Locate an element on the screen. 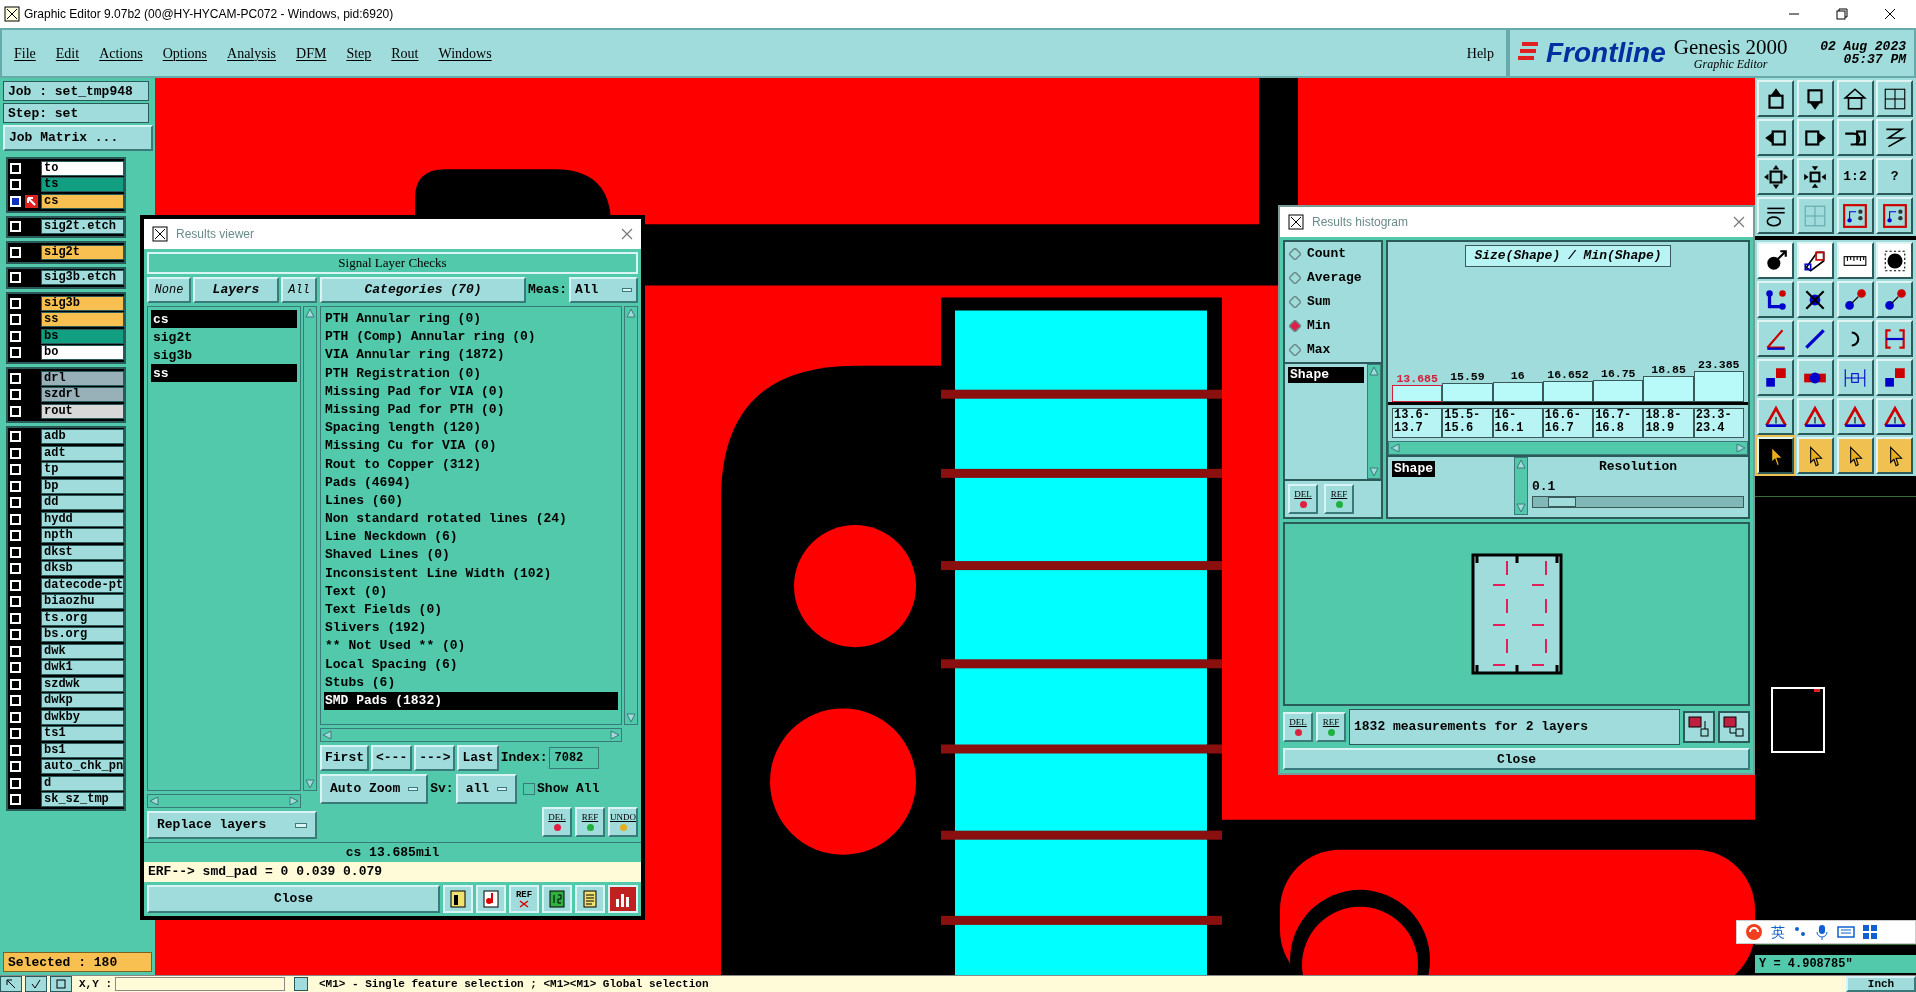 Image resolution: width=1916 pixels, height=992 pixels. toolbar-button: ? is located at coordinates (1895, 176).